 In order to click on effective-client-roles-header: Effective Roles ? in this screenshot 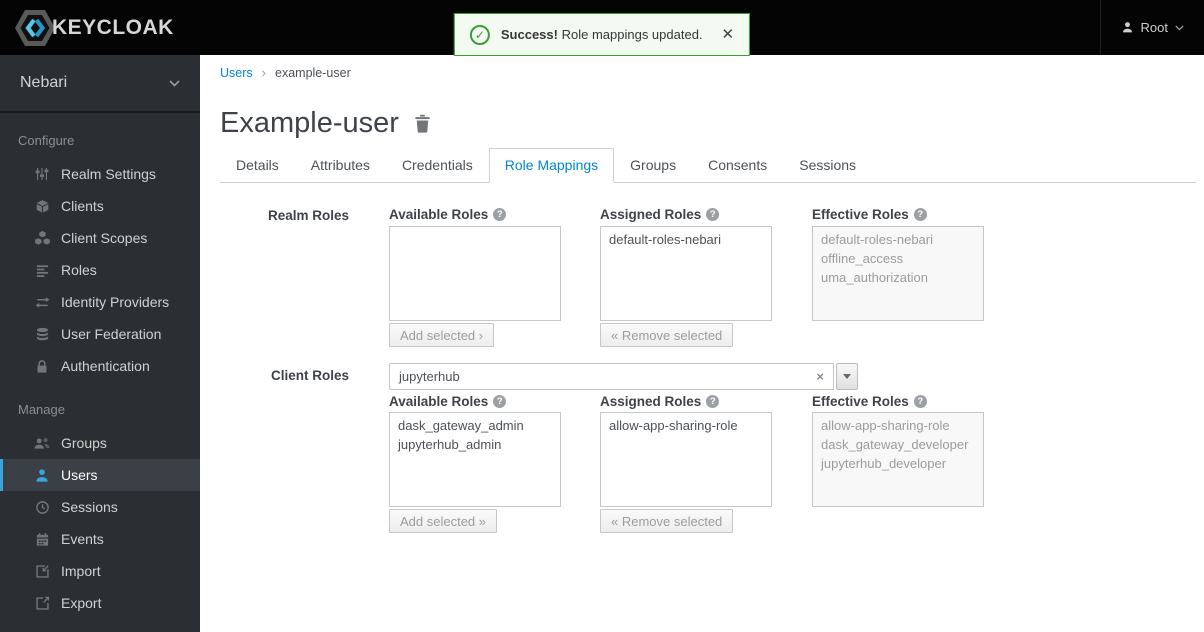, I will do `click(869, 401)`.